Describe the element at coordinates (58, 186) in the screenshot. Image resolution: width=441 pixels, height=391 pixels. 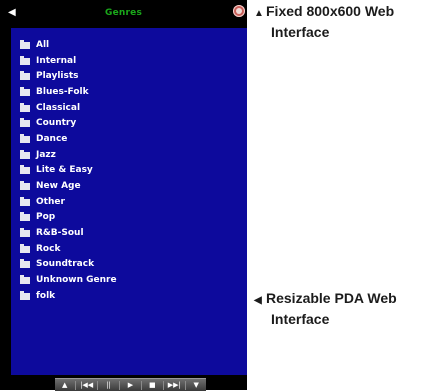
I see `genre-label: New Age` at that location.